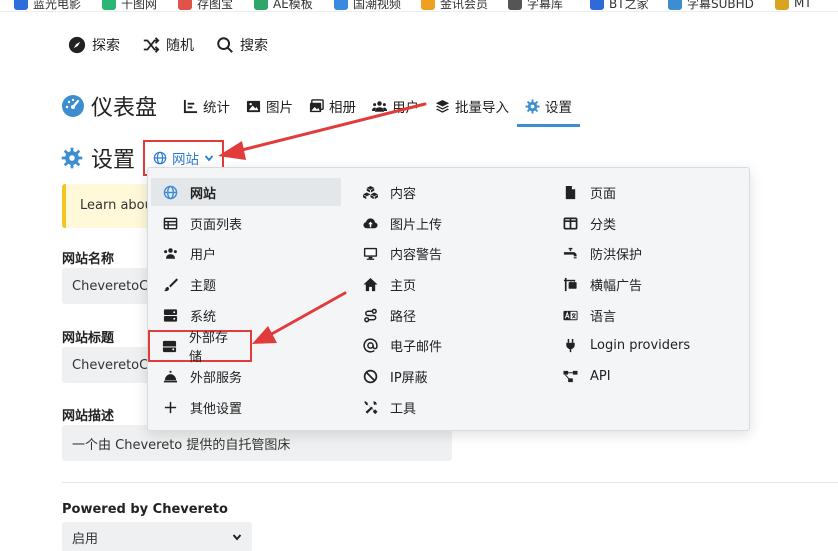  I want to click on site-name-label: 网站名称, so click(88, 259).